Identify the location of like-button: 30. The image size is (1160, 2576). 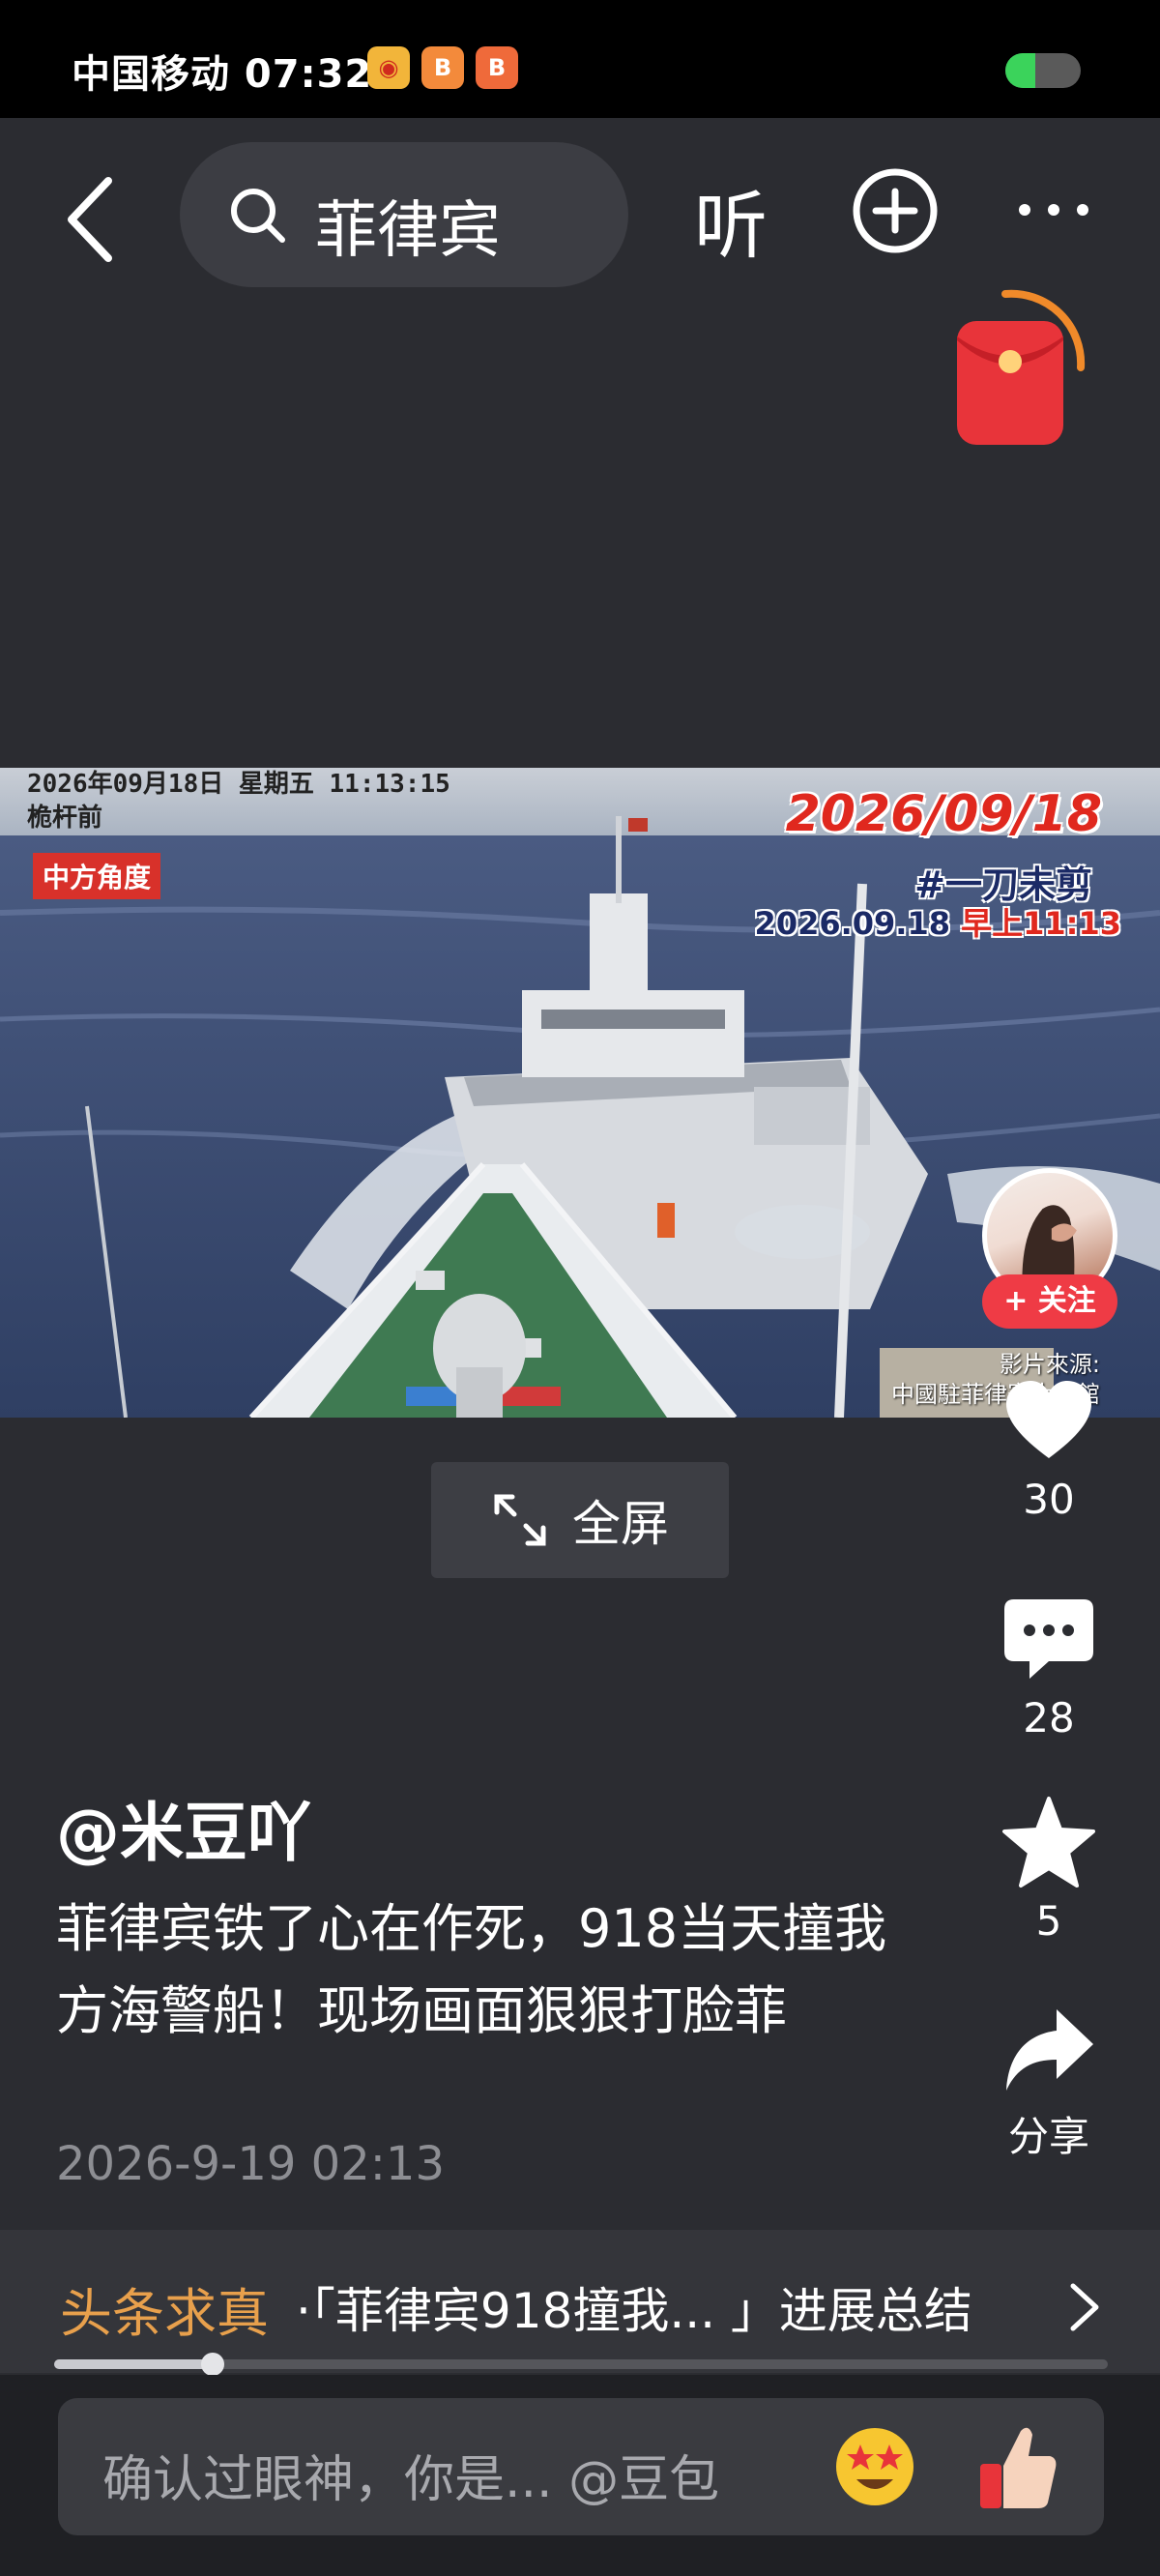
(1049, 1448).